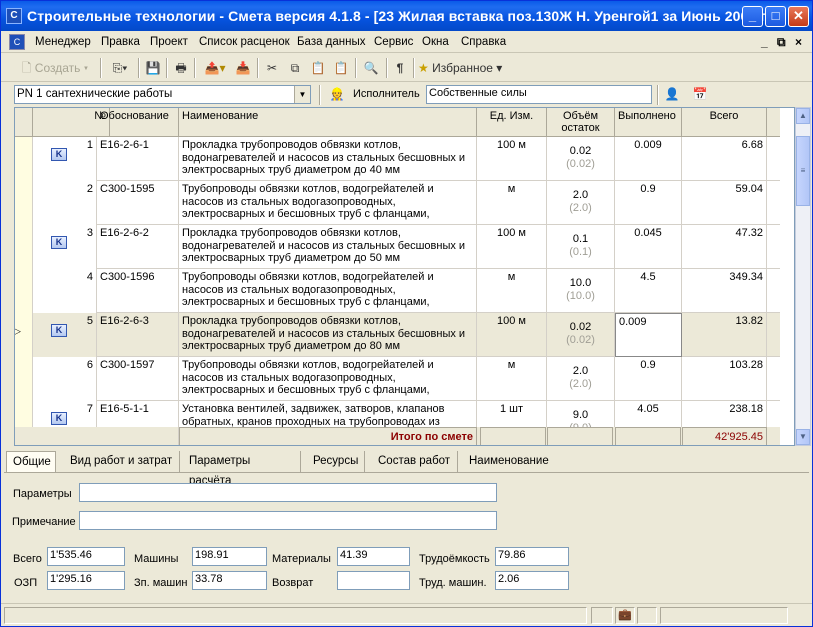  Describe the element at coordinates (17, 42) in the screenshot. I see `document-icon: С` at that location.